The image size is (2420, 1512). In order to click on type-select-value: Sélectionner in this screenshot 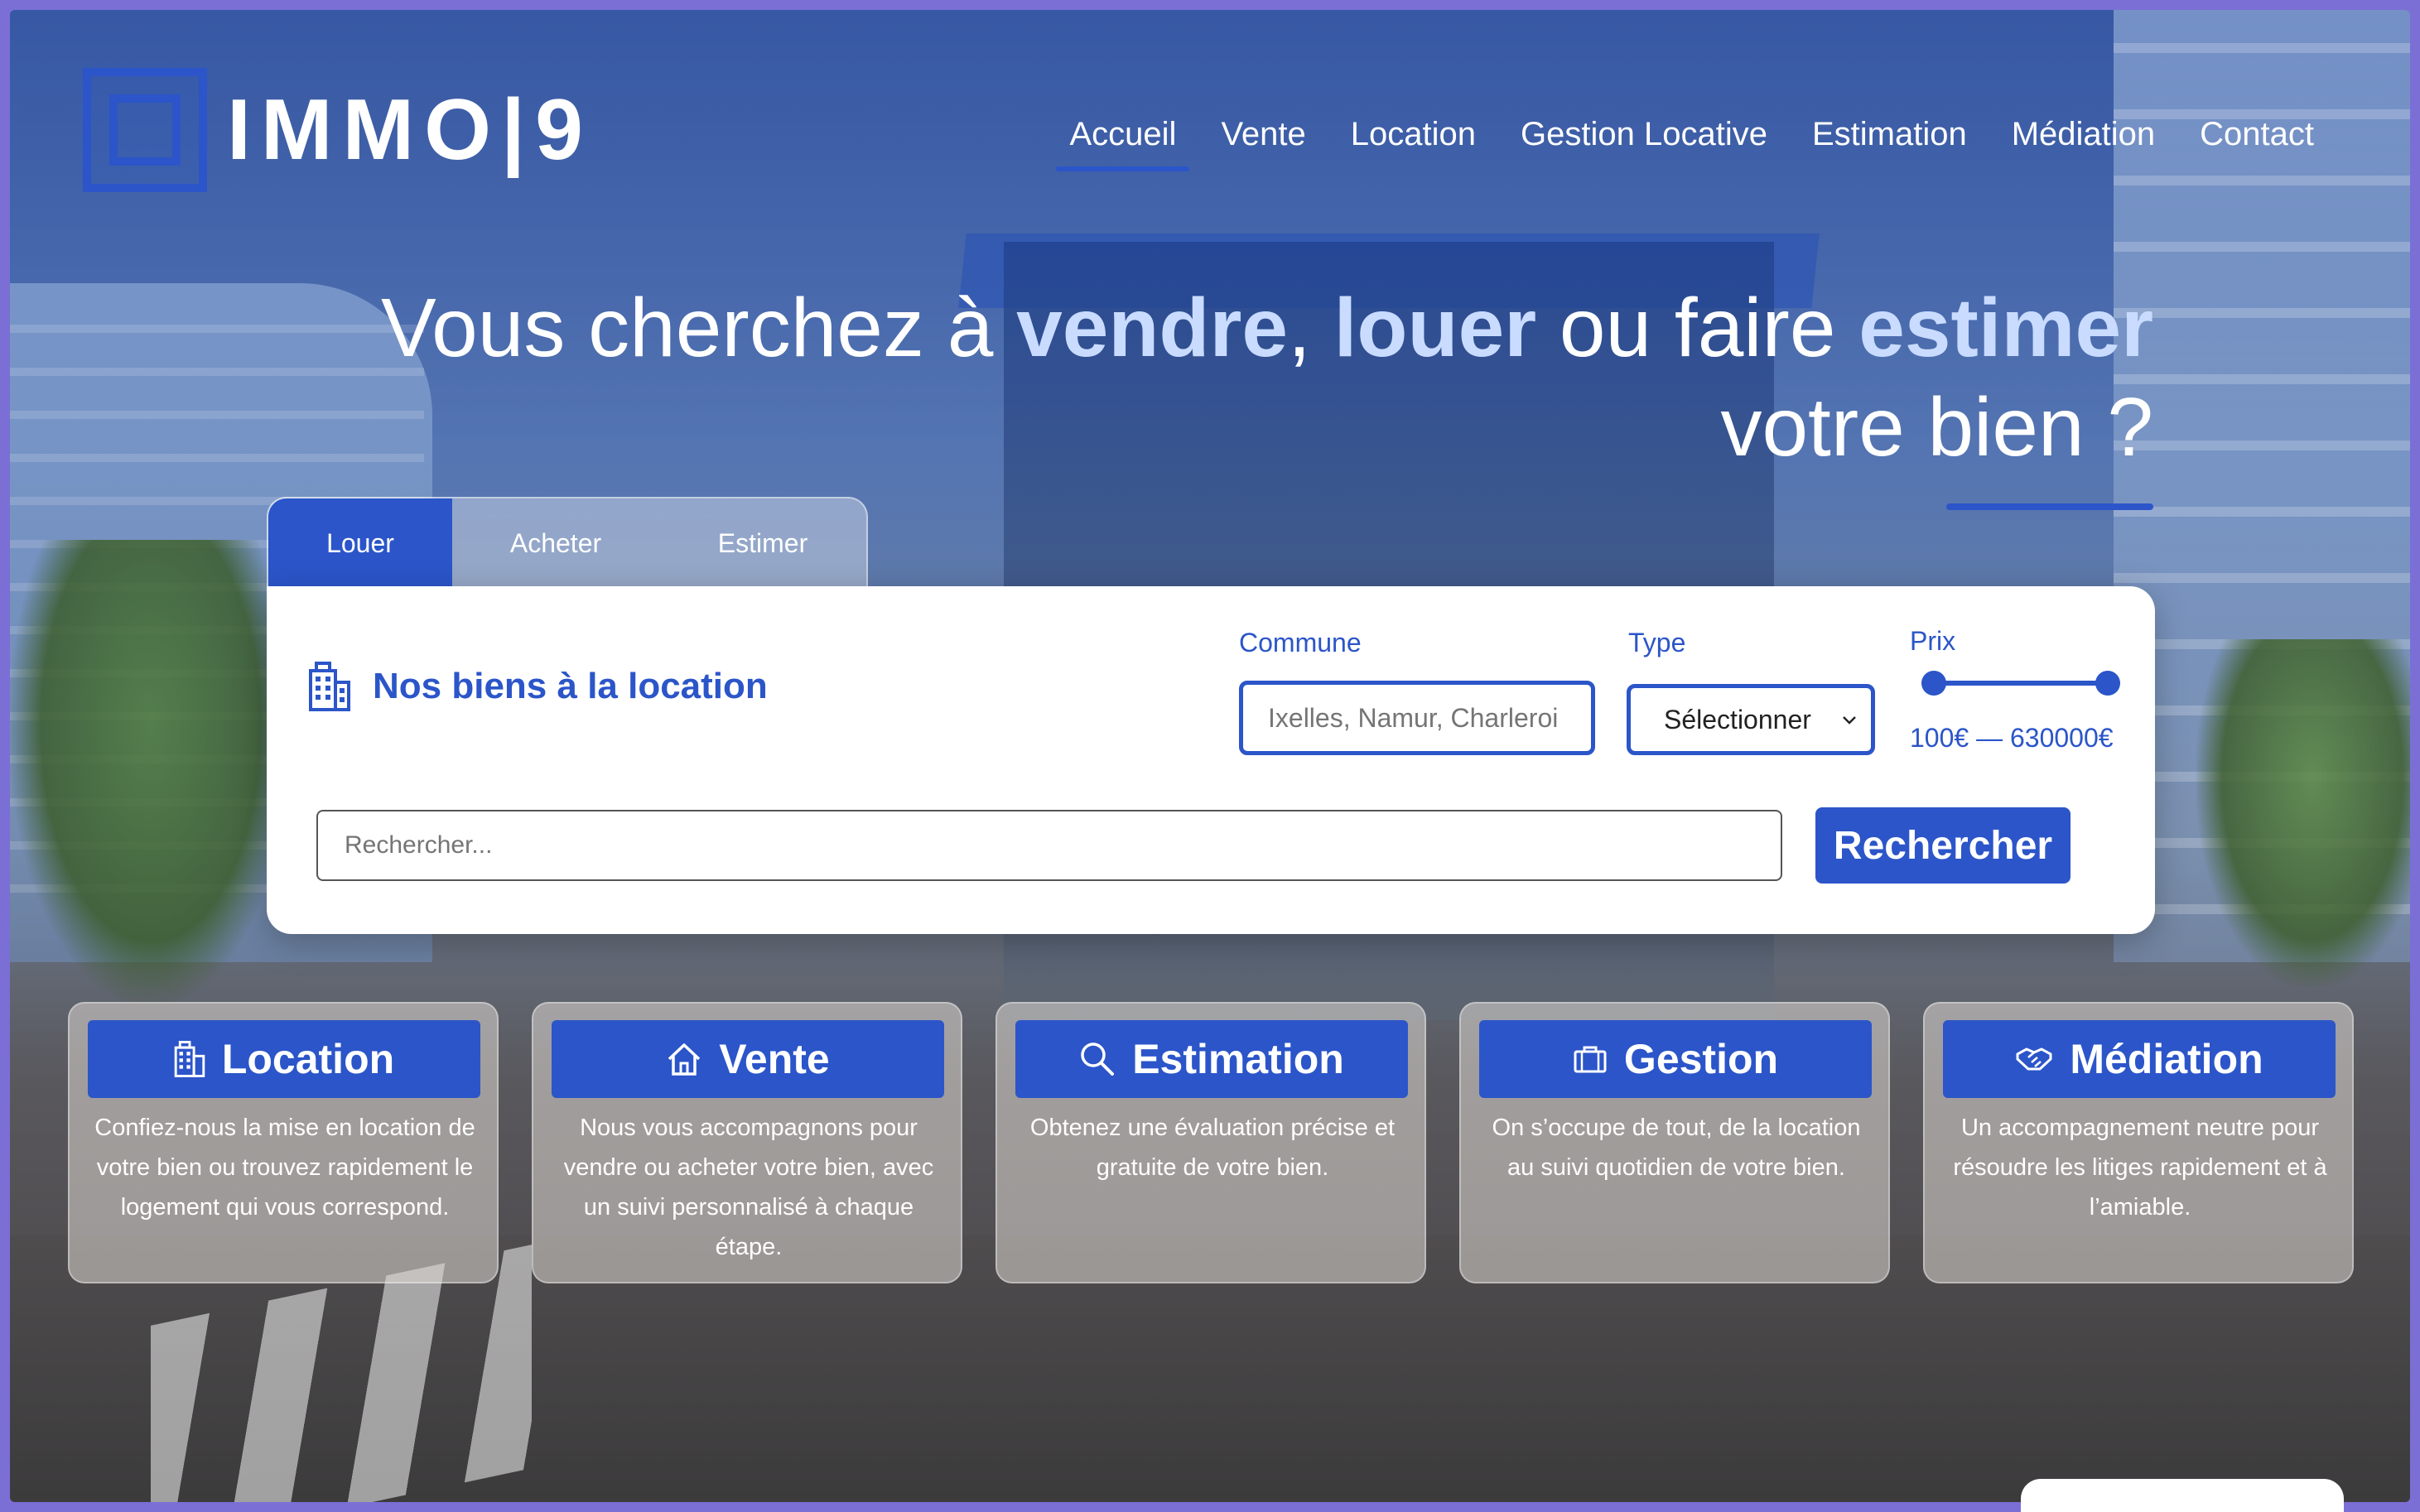, I will do `click(1737, 719)`.